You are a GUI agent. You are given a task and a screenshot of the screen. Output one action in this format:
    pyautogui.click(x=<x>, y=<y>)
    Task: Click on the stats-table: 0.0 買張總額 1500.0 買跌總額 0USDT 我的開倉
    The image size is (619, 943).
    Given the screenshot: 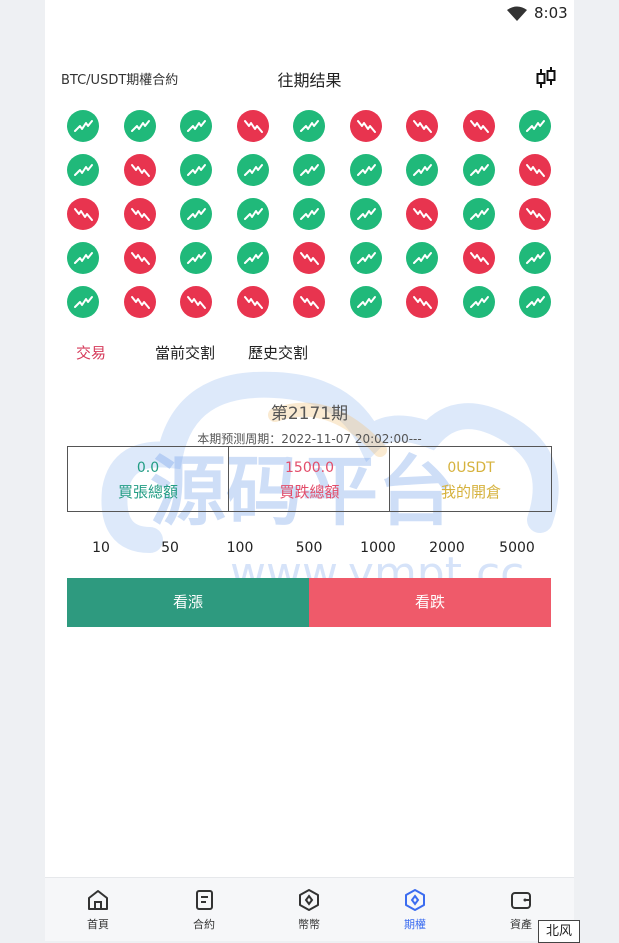 What is the action you would take?
    pyautogui.click(x=309, y=479)
    